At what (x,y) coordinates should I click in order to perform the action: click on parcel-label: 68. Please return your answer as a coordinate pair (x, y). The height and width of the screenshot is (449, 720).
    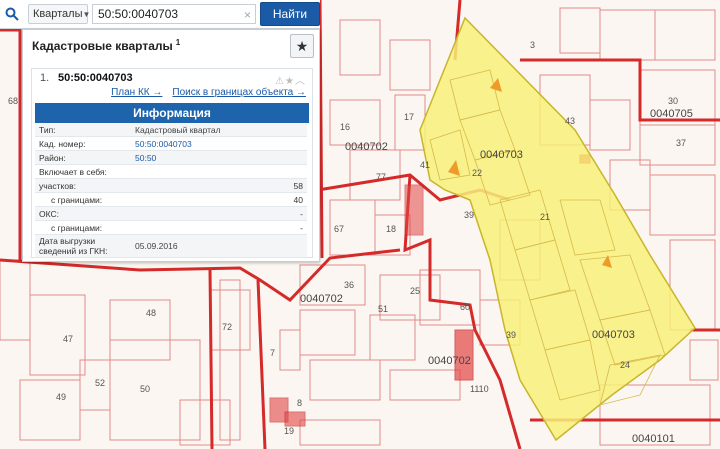
    Looking at the image, I should click on (13, 101).